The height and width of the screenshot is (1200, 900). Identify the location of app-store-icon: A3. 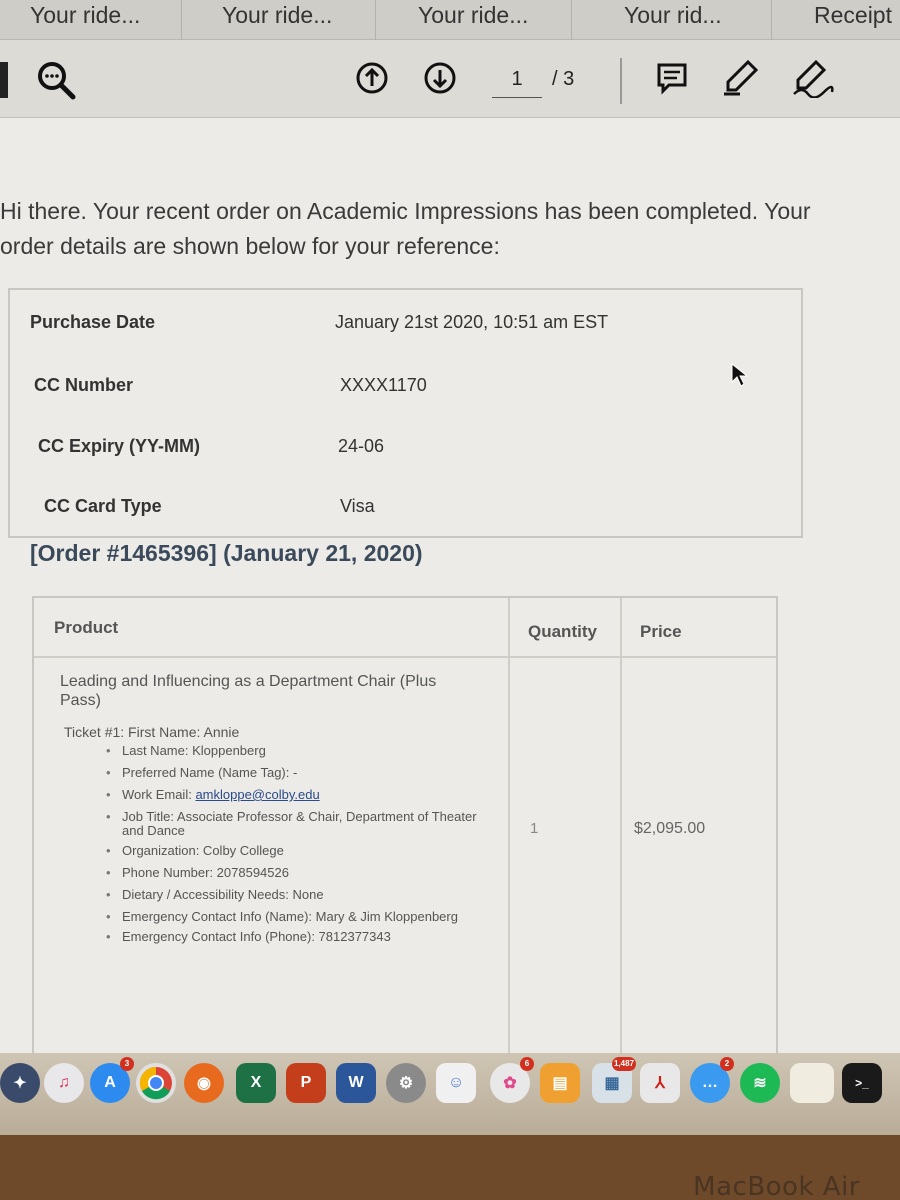
(112, 1080).